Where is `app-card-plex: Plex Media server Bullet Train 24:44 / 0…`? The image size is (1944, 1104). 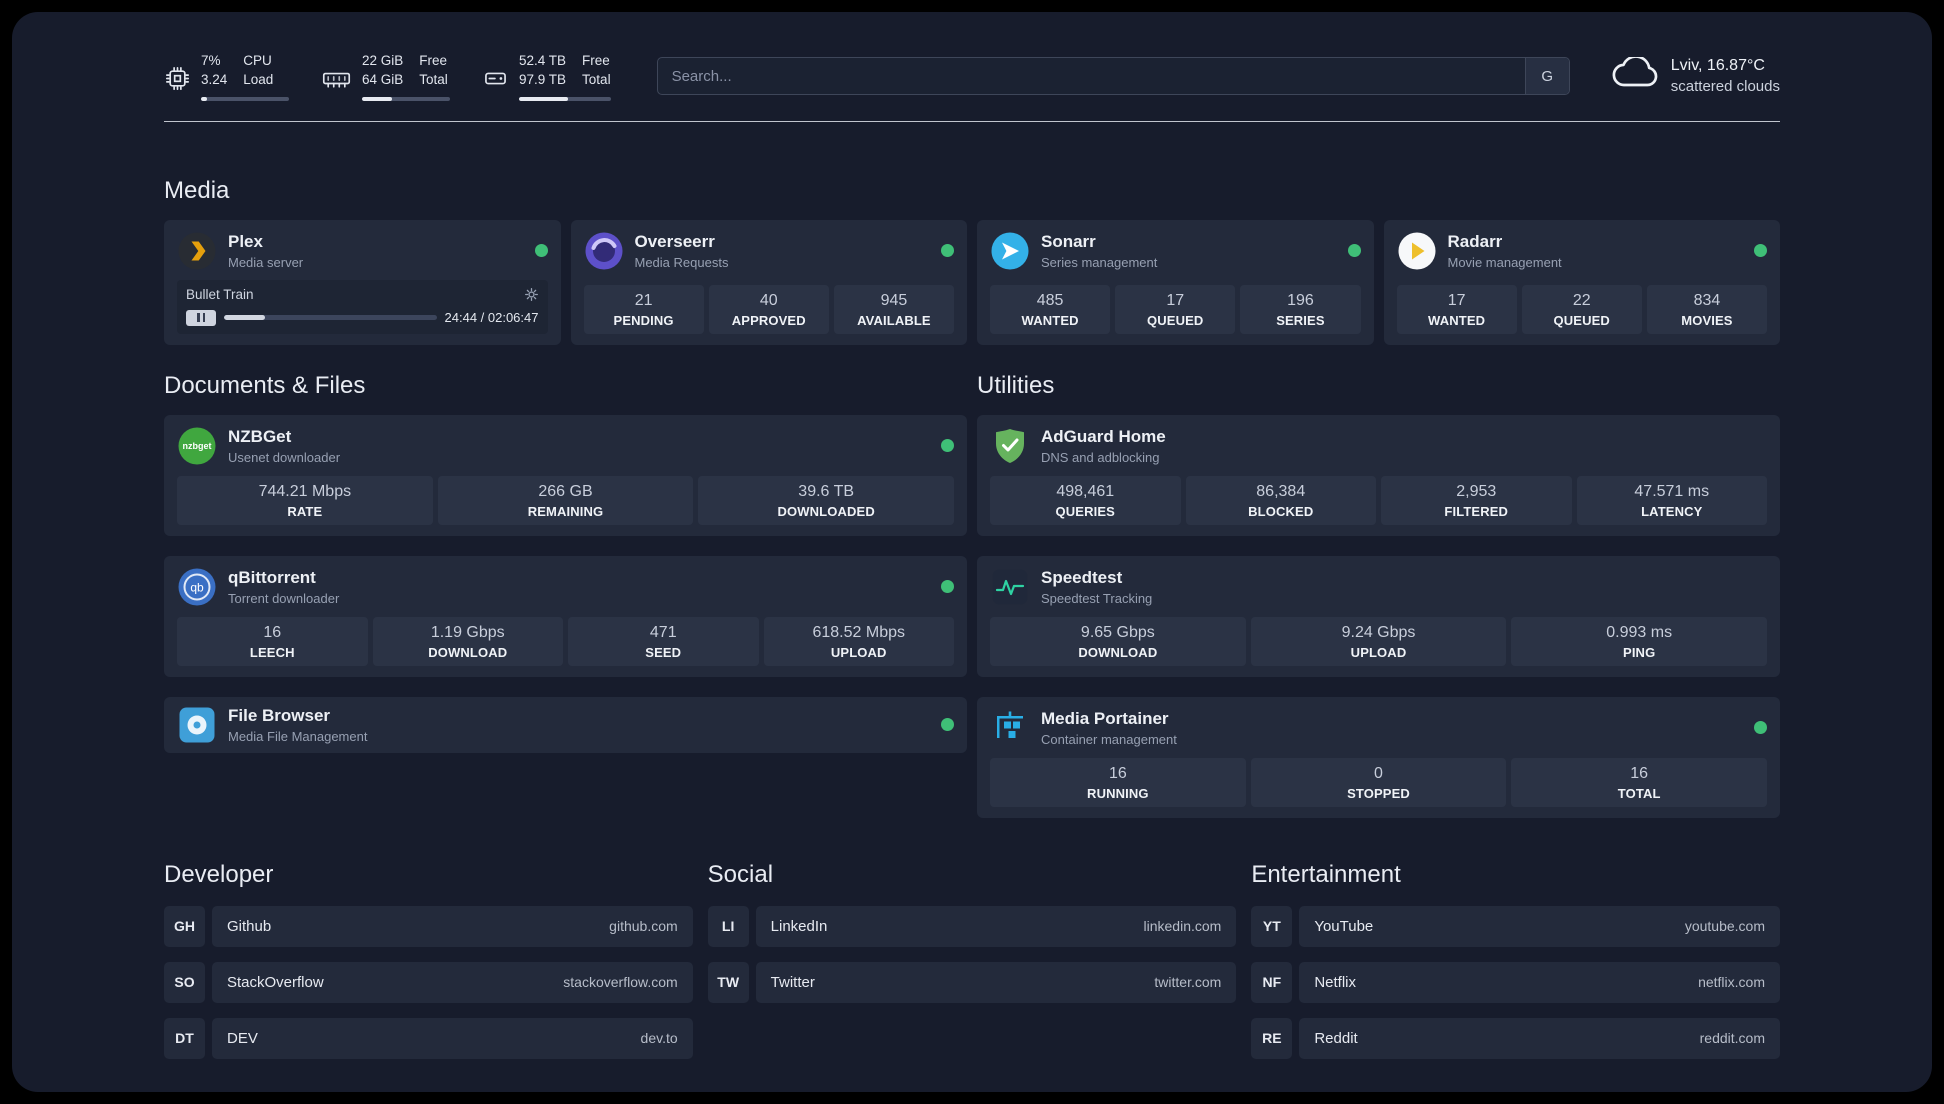
app-card-plex: Plex Media server Bullet Train 24:44 / 0… is located at coordinates (362, 282).